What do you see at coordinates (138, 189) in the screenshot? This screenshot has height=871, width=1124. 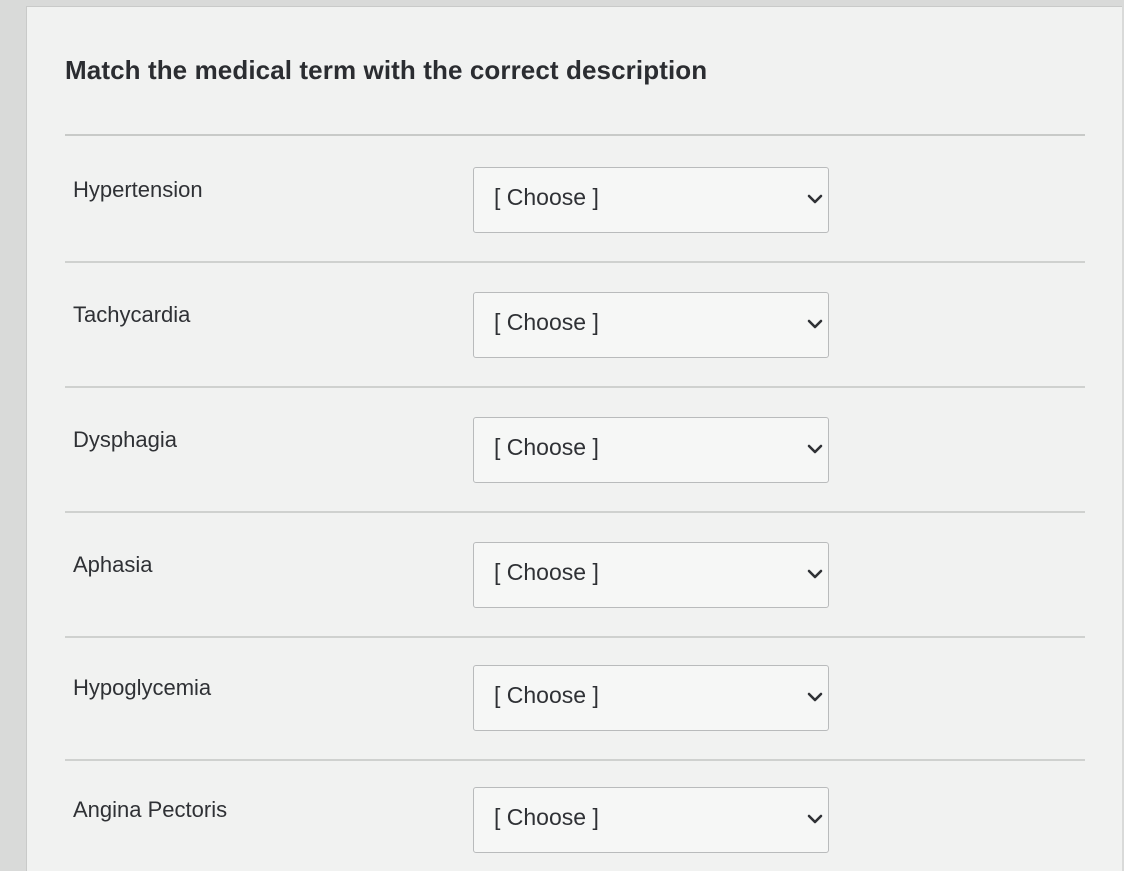 I see `term-label: Hypertension` at bounding box center [138, 189].